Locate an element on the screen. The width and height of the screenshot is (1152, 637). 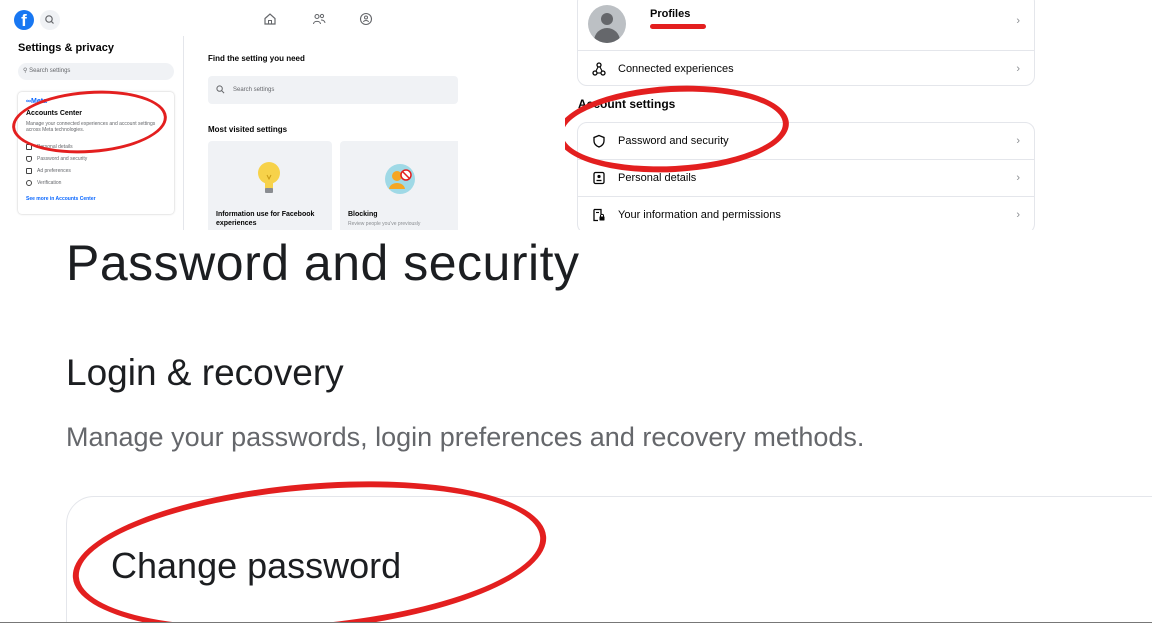
profiles-label: Profiles is located at coordinates (670, 14).